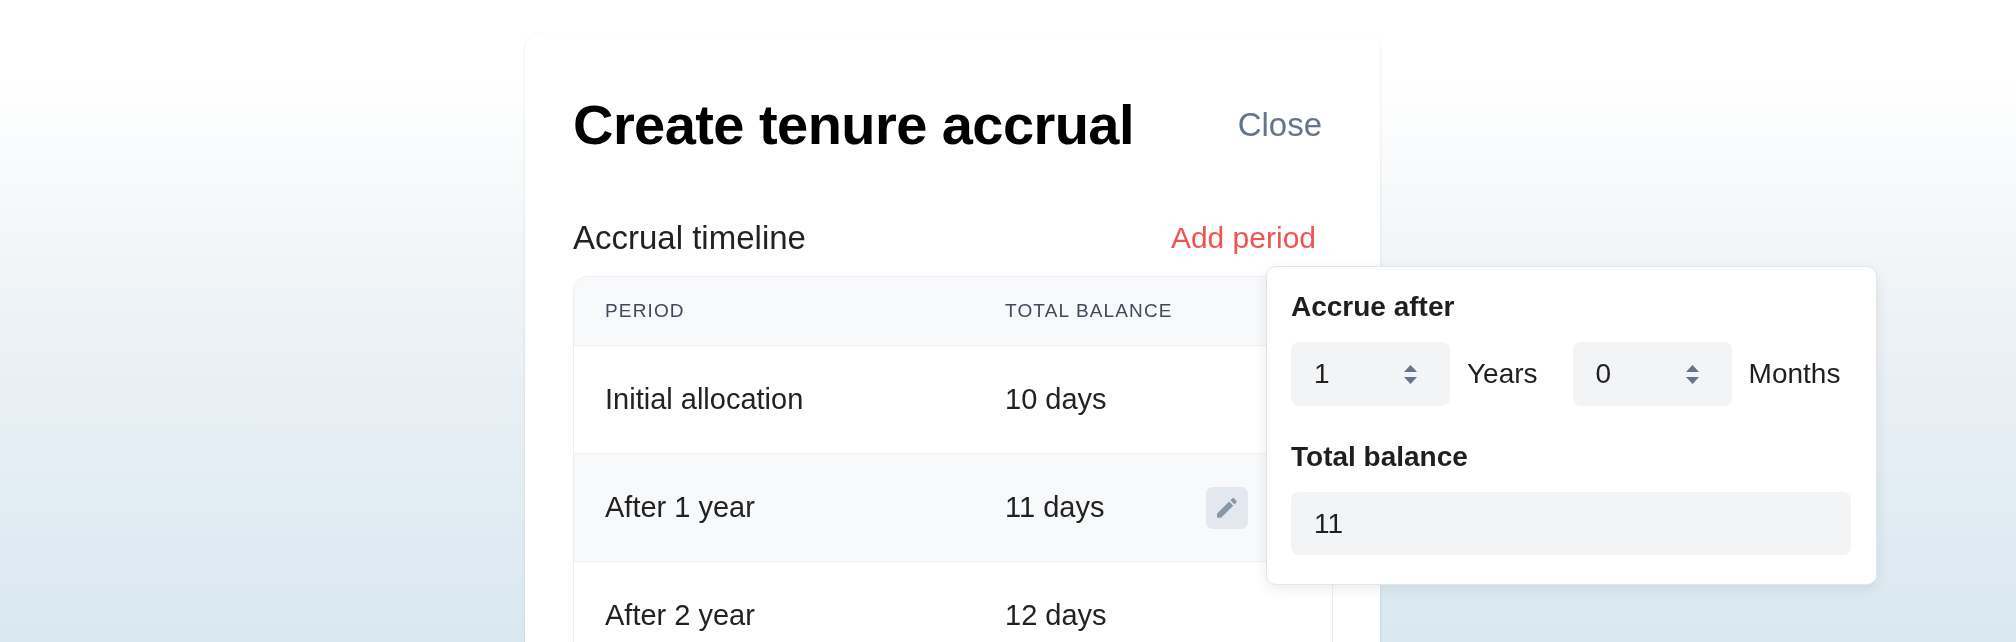 Image resolution: width=2016 pixels, height=642 pixels. Describe the element at coordinates (1794, 374) in the screenshot. I see `unit-label: Months` at that location.